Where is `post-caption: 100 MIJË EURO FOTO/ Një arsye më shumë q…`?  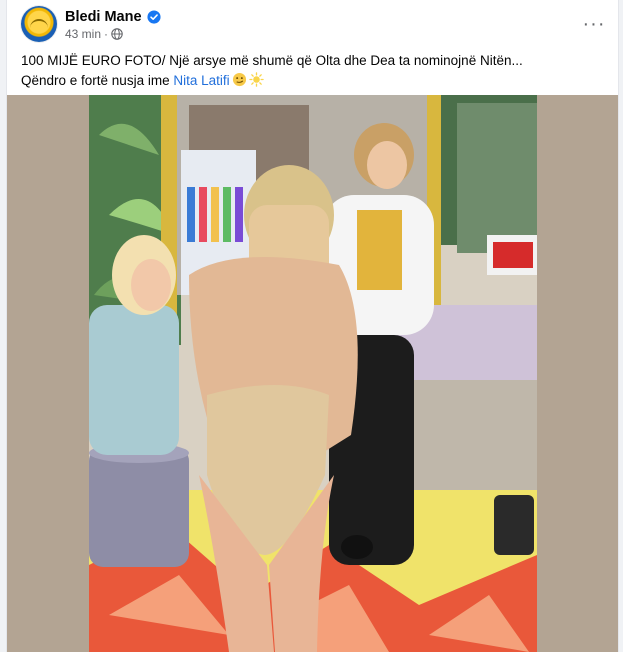 post-caption: 100 MIJË EURO FOTO/ Një arsye më shumë q… is located at coordinates (313, 71).